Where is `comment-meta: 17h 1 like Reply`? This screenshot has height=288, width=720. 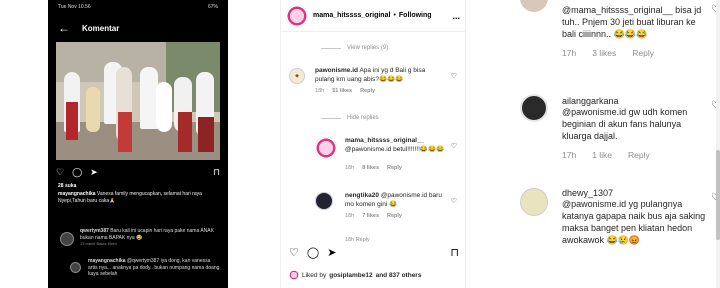
comment-meta: 17h 1 like Reply is located at coordinates (637, 155).